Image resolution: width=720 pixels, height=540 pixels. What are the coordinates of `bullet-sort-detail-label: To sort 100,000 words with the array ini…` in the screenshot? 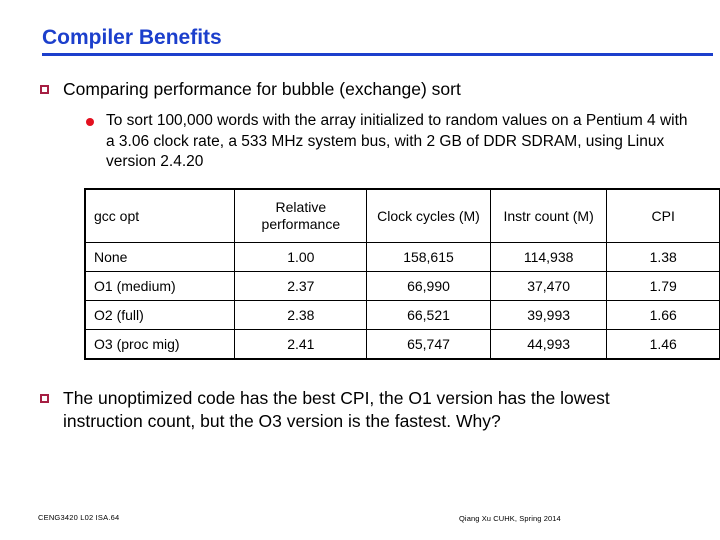 It's located at (397, 141).